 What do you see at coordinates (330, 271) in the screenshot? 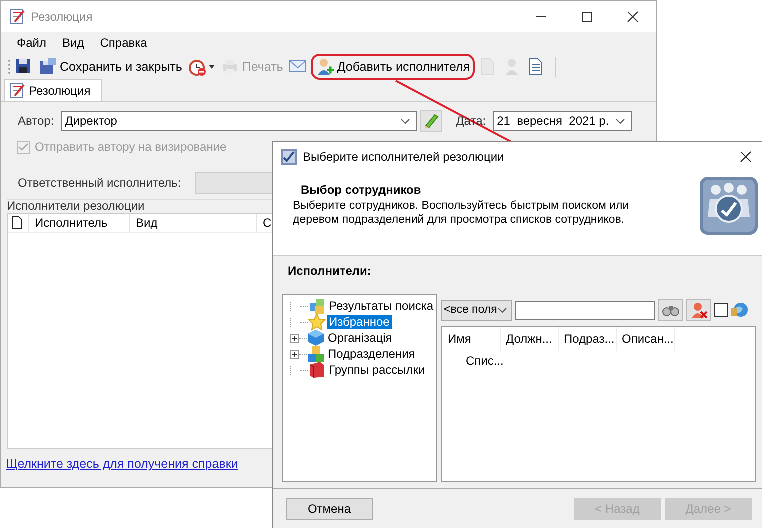
I see `section-label: Исполнители:` at bounding box center [330, 271].